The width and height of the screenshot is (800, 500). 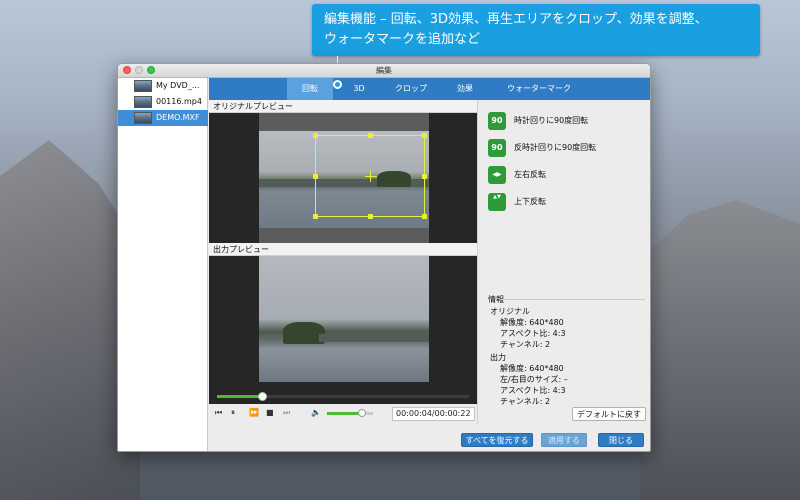 What do you see at coordinates (555, 147) in the screenshot?
I see `rotate-counterclockwise-label: 反時計回りに90度回転` at bounding box center [555, 147].